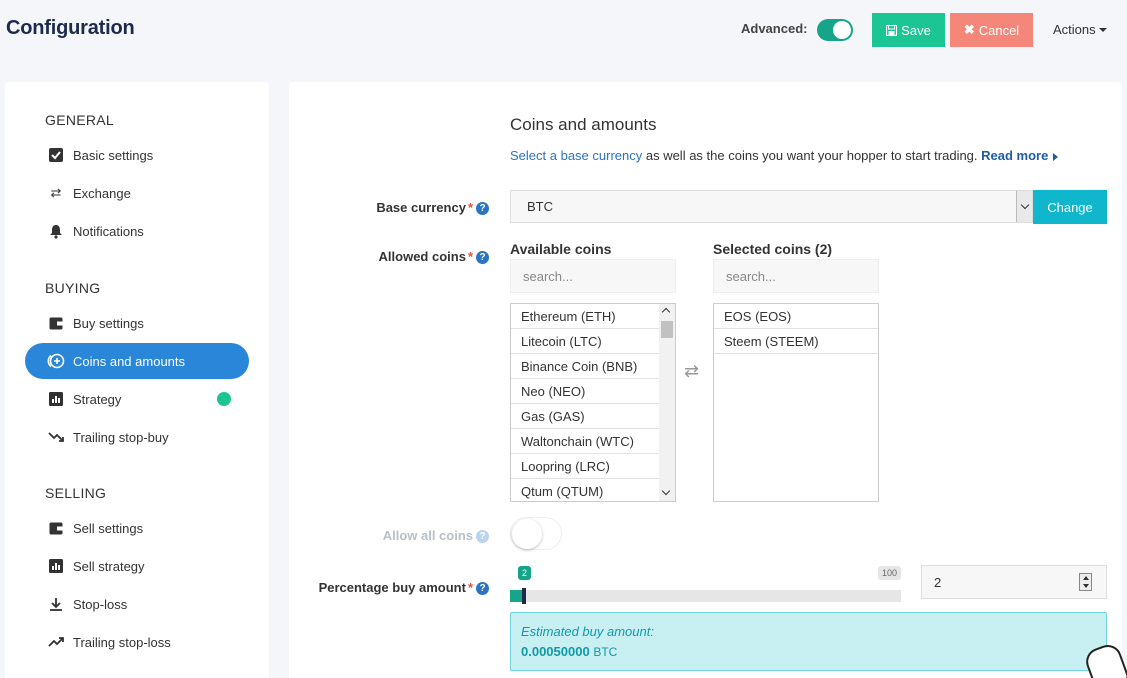  I want to click on save-button: Save, so click(908, 30).